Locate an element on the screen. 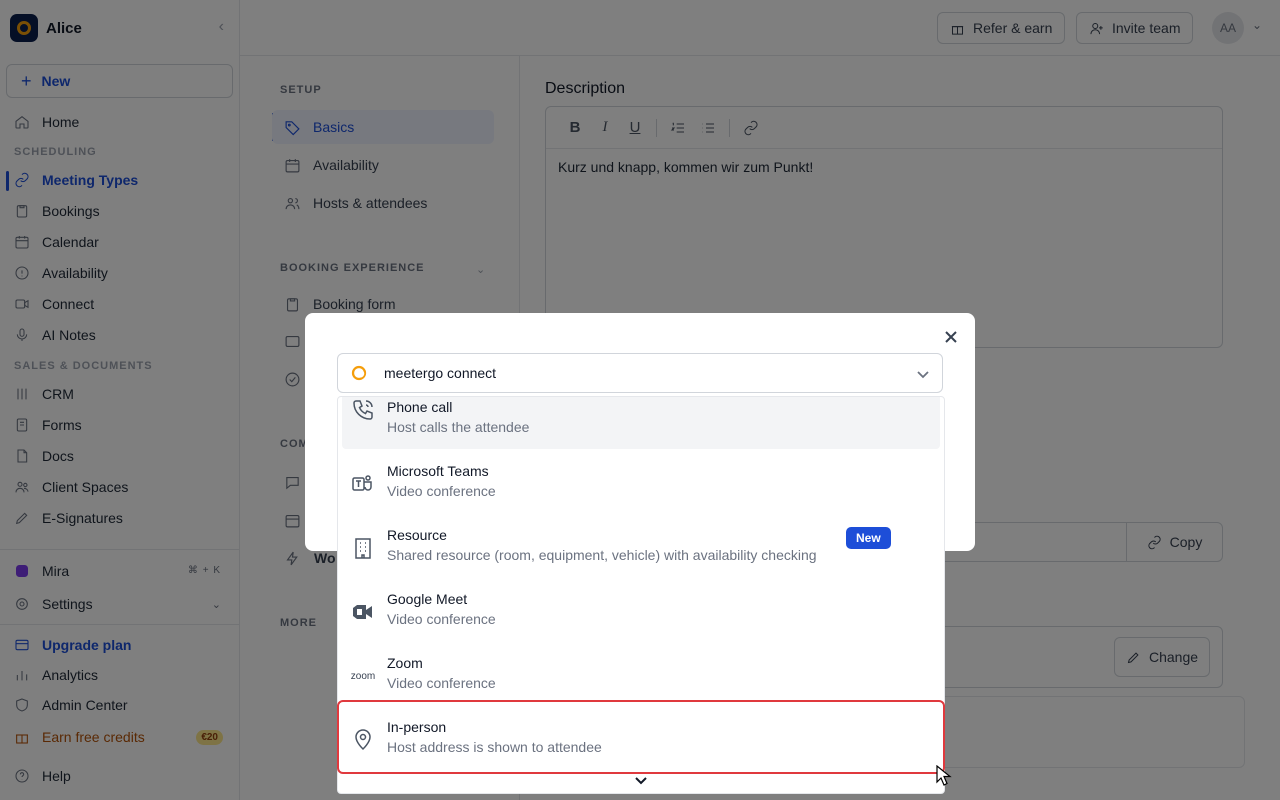 The width and height of the screenshot is (1280, 800). meetergo-logo-icon is located at coordinates (359, 373).